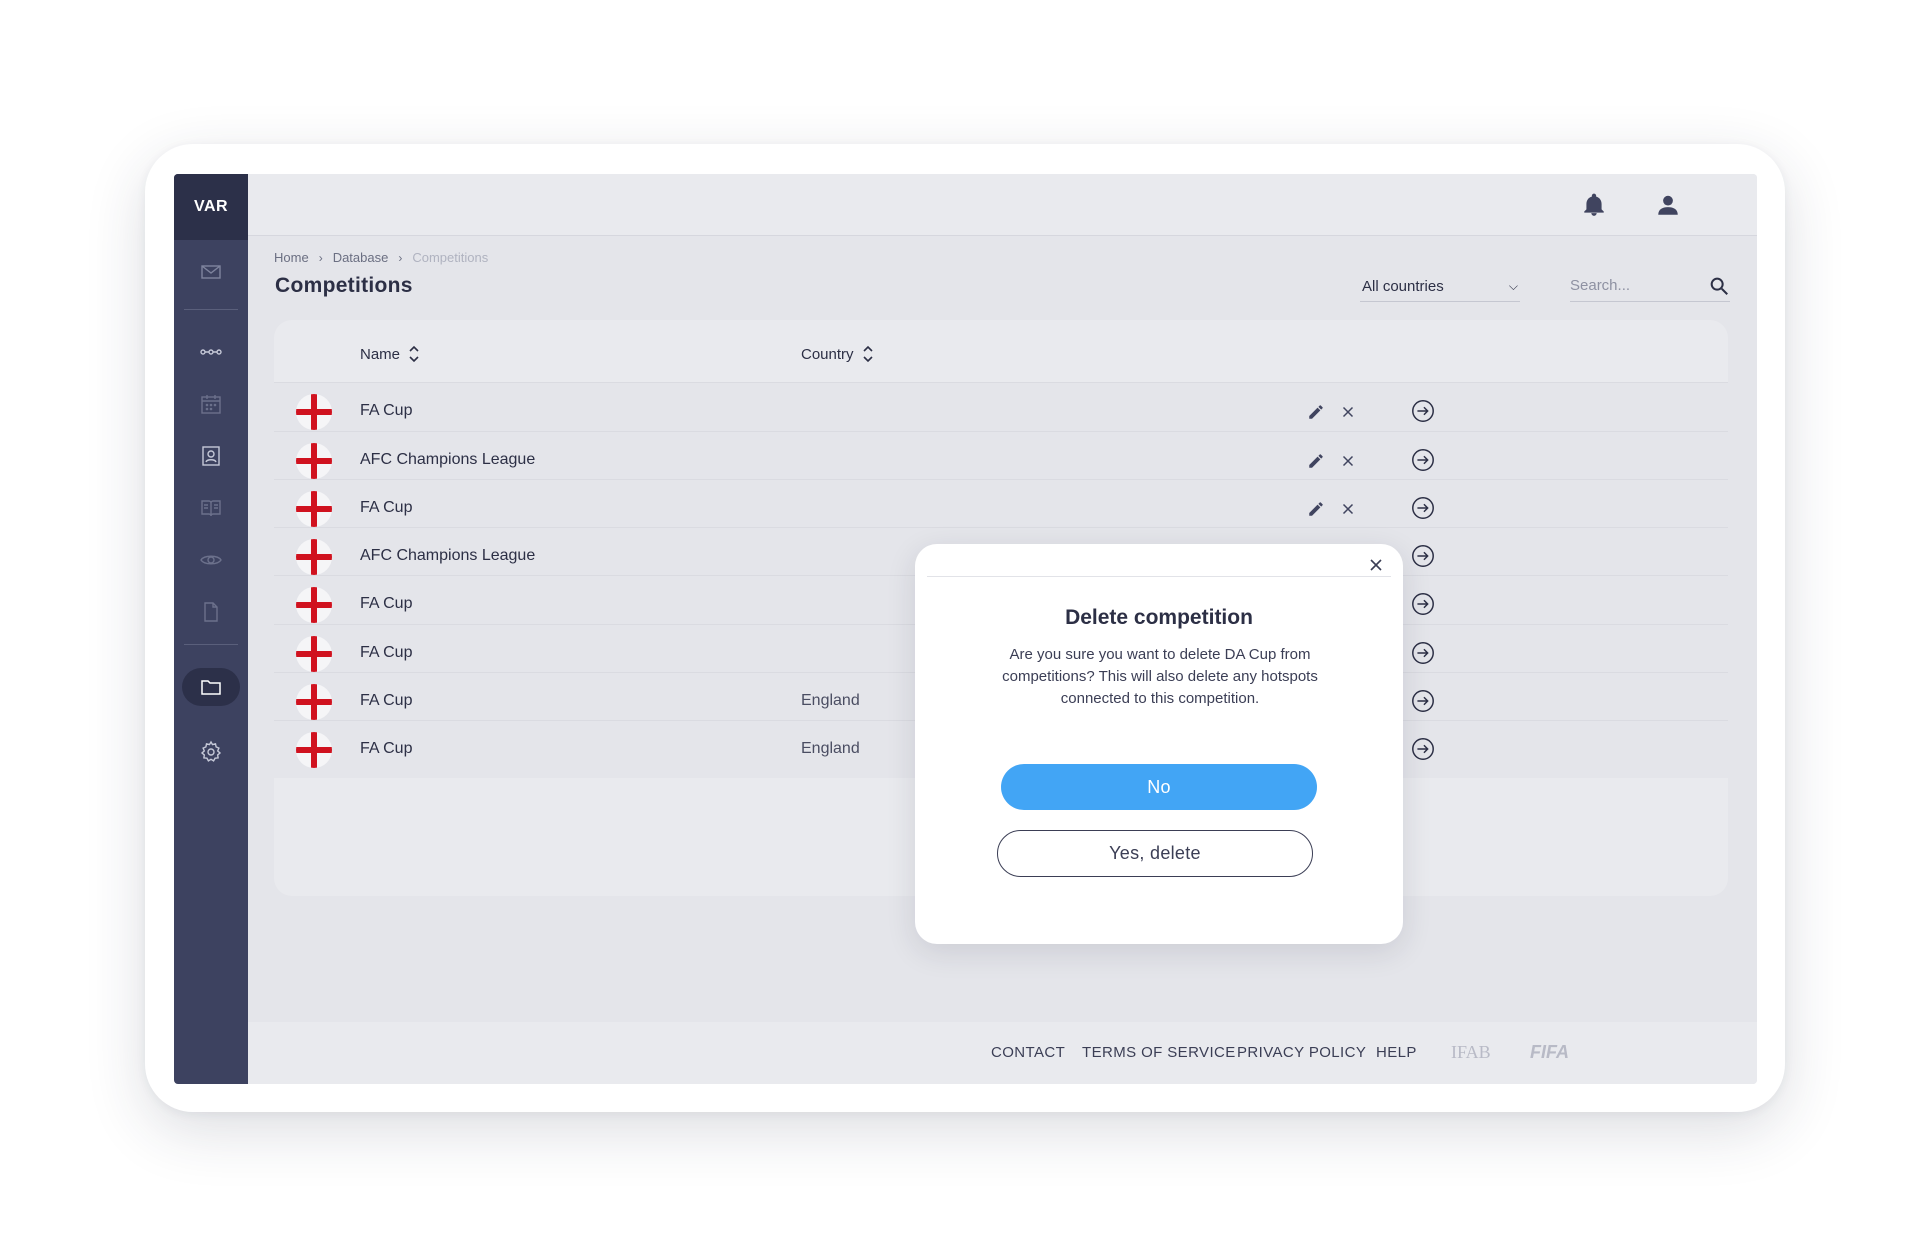 This screenshot has height=1251, width=1920. Describe the element at coordinates (1301, 1052) in the screenshot. I see `footer-link-privacy: PRIVACY POLICY` at that location.